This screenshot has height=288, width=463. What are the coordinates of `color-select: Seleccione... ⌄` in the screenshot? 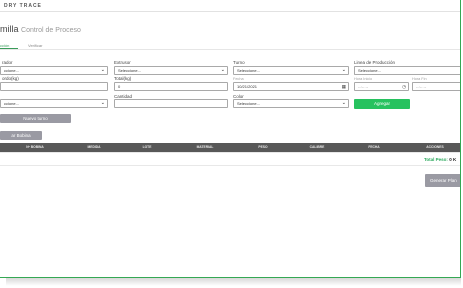 It's located at (291, 103).